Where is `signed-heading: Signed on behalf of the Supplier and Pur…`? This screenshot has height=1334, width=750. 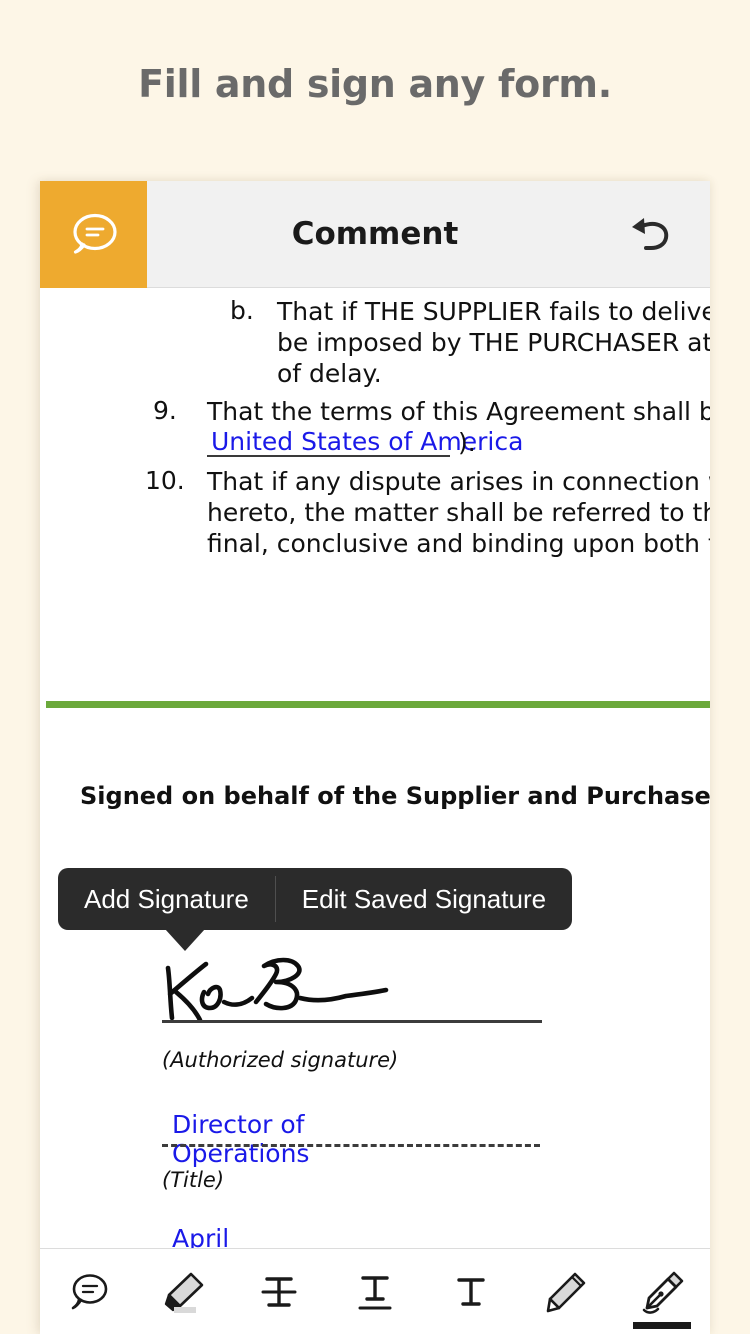 signed-heading: Signed on behalf of the Supplier and Pur… is located at coordinates (395, 796).